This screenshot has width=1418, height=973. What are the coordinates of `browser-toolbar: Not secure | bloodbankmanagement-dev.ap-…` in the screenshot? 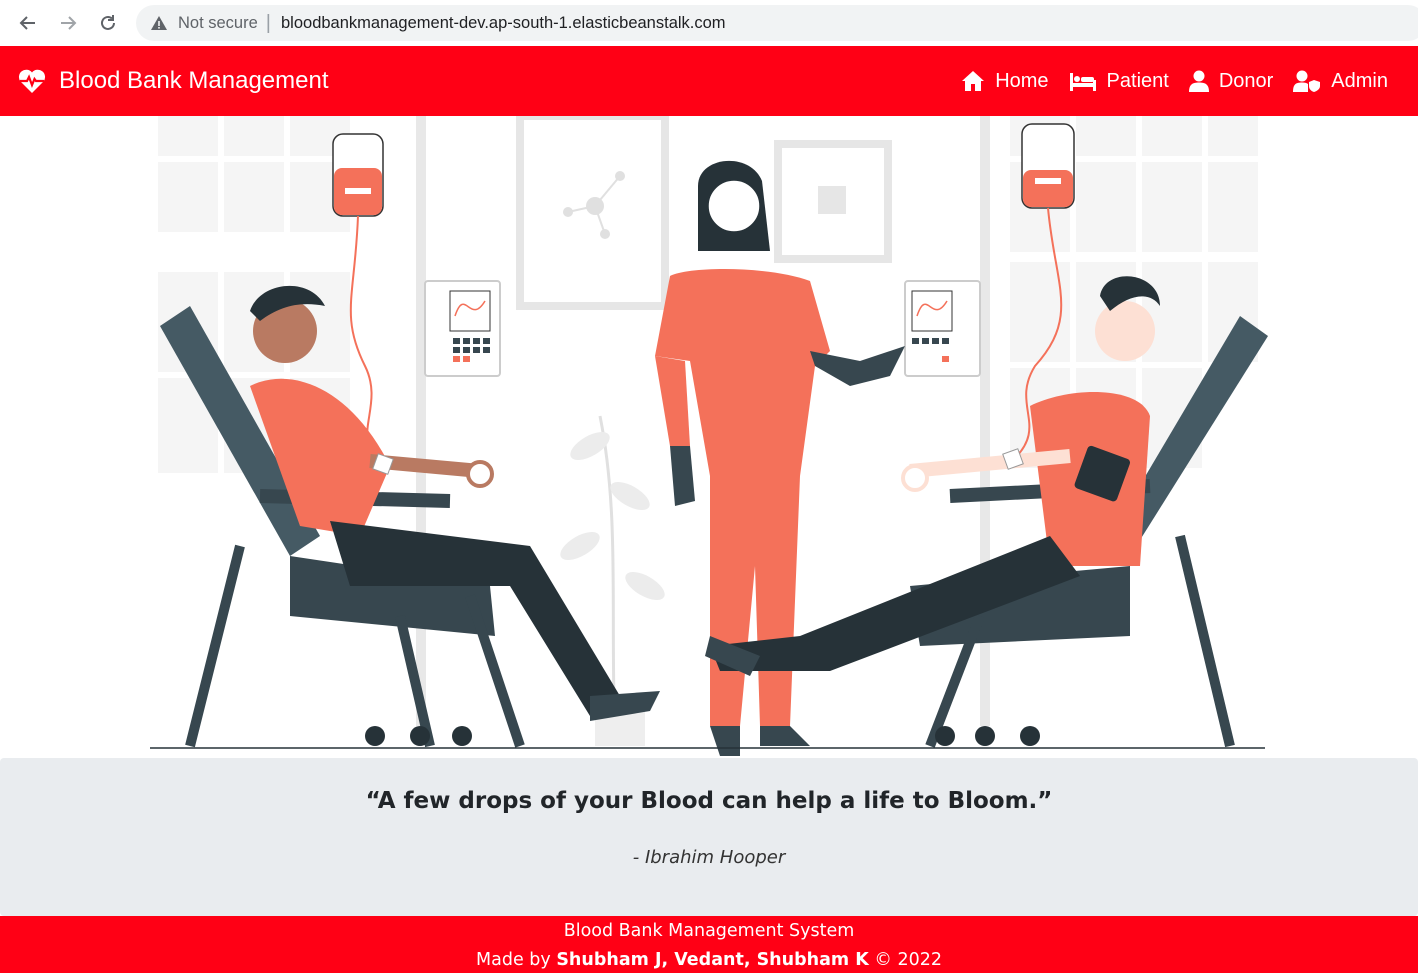 It's located at (709, 23).